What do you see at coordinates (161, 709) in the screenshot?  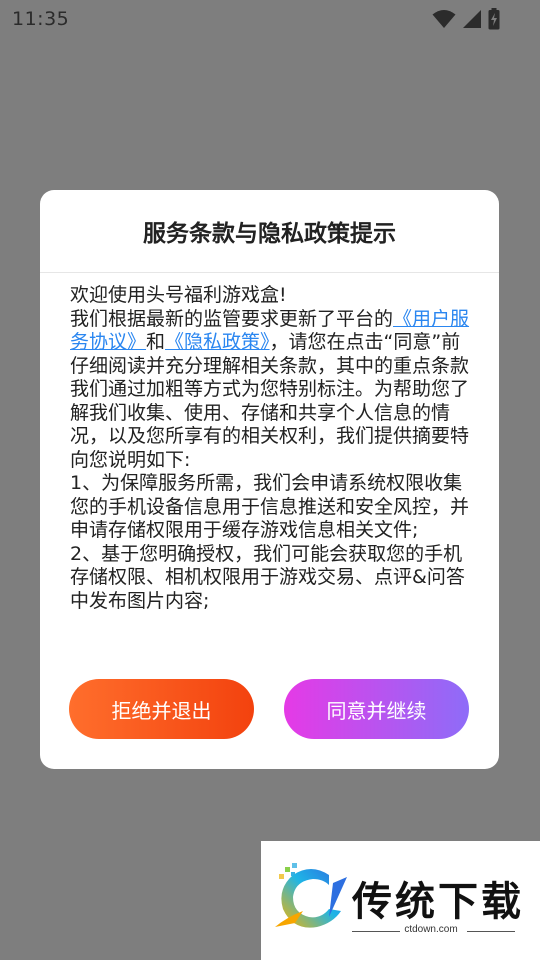 I see `reject-exit-button: 拒绝并退出` at bounding box center [161, 709].